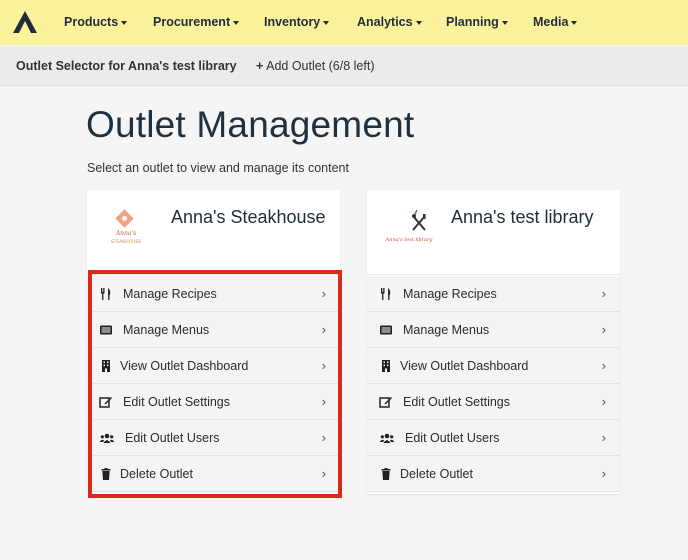  I want to click on add-outlet-button: + Add Outlet (6/8 left), so click(315, 66).